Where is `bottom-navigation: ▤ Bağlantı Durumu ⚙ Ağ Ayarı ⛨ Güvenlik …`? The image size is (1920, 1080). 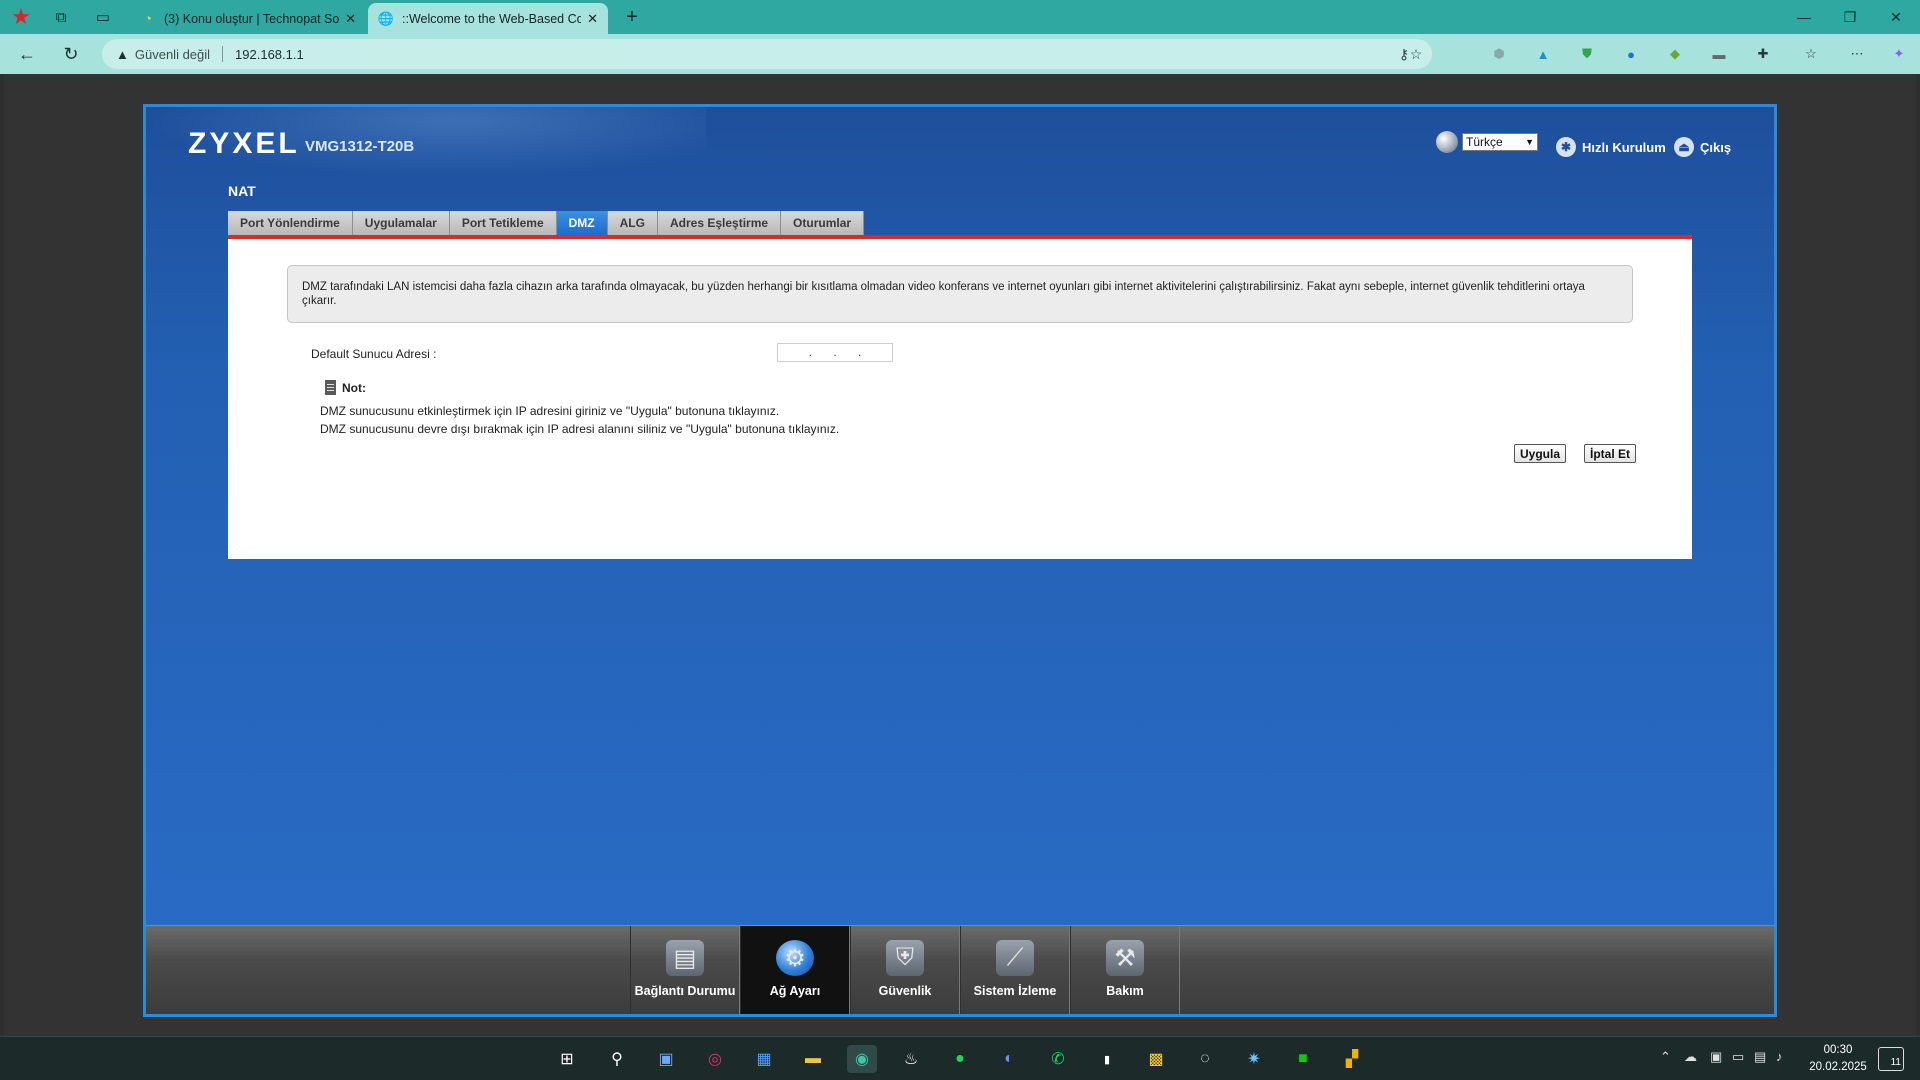 bottom-navigation: ▤ Bağlantı Durumu ⚙ Ağ Ayarı ⛨ Güvenlik … is located at coordinates (960, 969).